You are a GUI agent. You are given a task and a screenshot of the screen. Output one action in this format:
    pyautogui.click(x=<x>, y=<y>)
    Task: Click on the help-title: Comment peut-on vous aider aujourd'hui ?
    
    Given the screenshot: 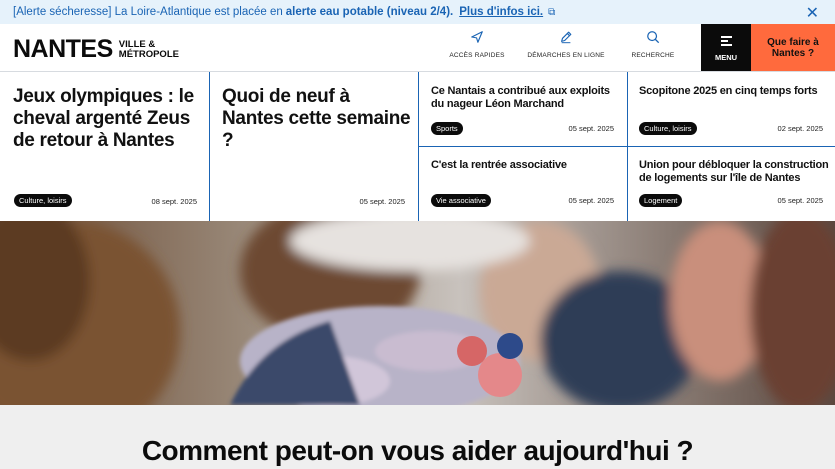 What is the action you would take?
    pyautogui.click(x=417, y=450)
    